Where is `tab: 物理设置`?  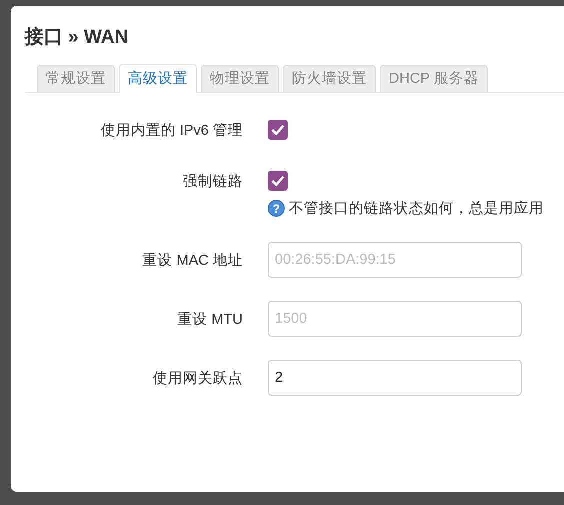
tab: 物理设置 is located at coordinates (240, 78).